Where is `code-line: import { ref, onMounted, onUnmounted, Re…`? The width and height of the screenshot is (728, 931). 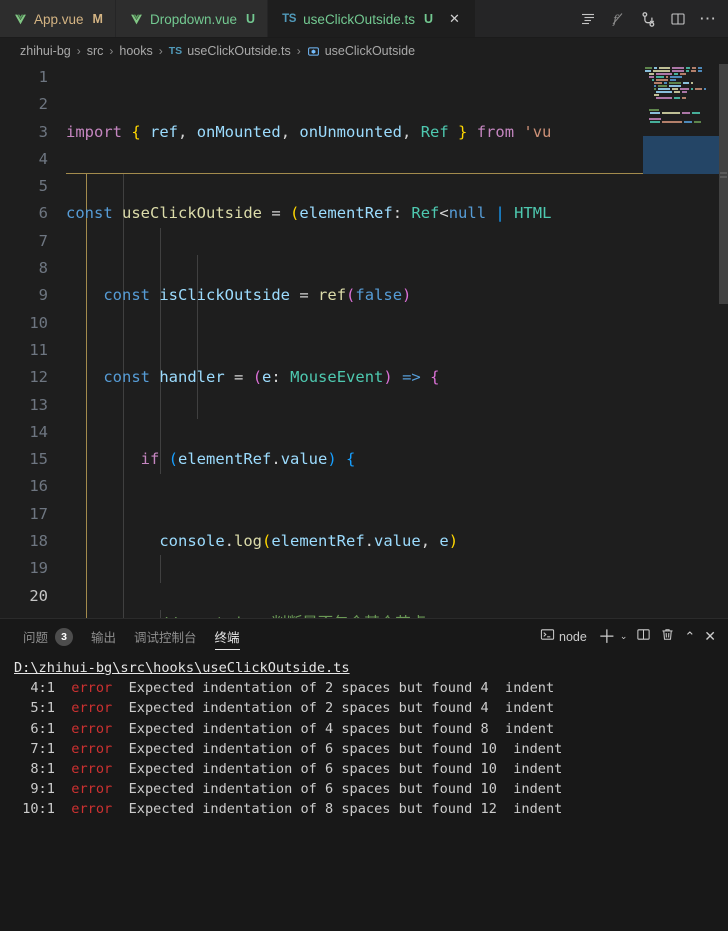 code-line: import { ref, onMounted, onUnmounted, Re… is located at coordinates (309, 131).